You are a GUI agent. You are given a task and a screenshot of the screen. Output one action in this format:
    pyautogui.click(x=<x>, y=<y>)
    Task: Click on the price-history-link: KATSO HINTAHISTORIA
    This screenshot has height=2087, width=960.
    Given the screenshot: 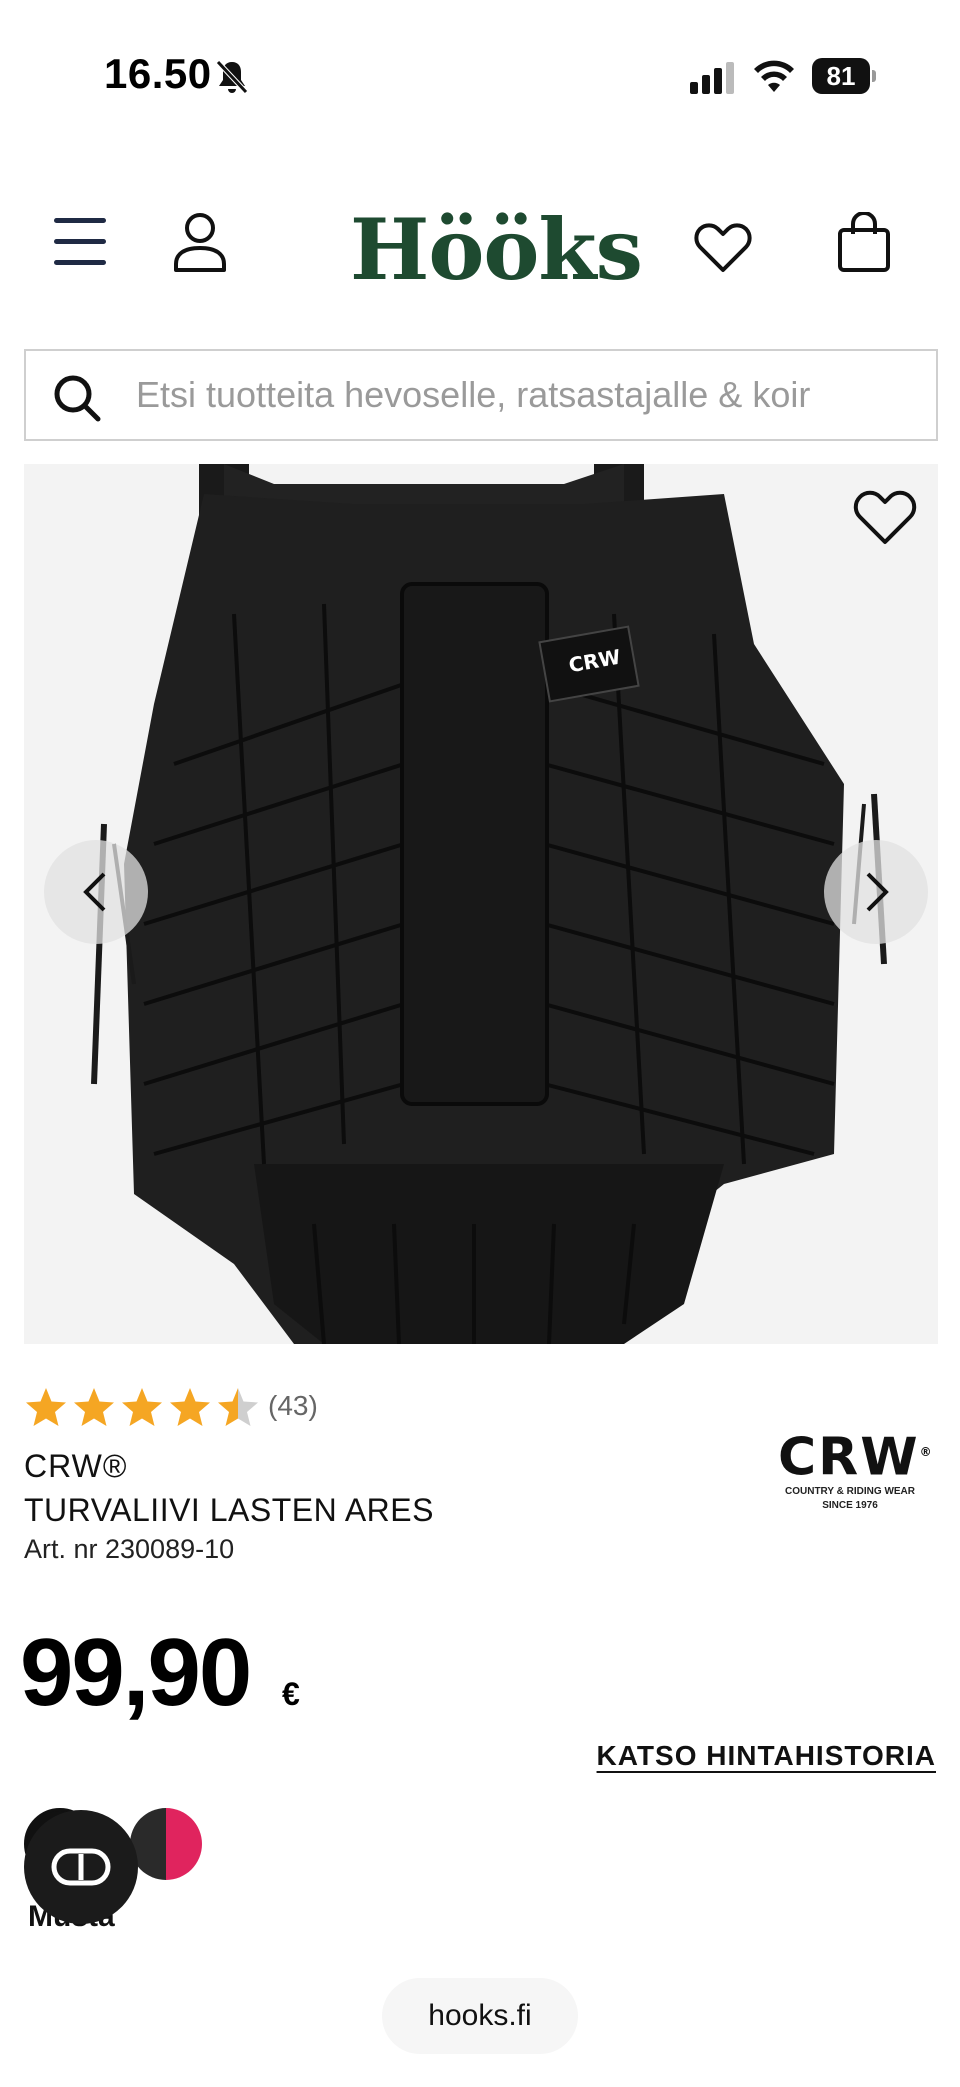 What is the action you would take?
    pyautogui.click(x=766, y=1756)
    